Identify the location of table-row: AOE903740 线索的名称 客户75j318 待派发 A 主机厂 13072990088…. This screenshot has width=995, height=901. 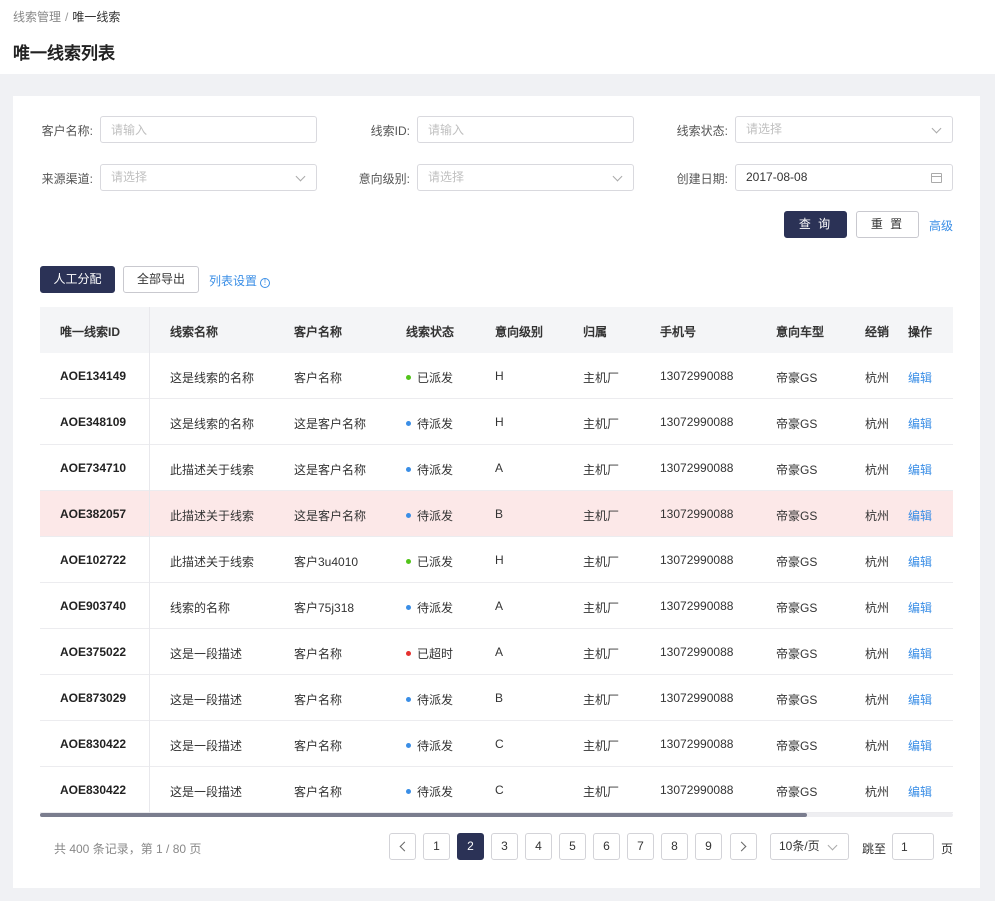
(496, 606).